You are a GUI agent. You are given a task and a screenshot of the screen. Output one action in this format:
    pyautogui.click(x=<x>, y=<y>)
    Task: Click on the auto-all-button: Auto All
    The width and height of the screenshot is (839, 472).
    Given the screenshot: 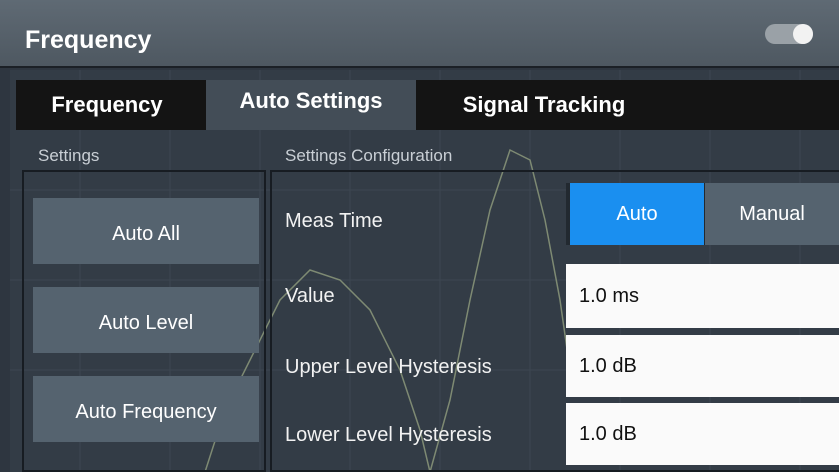 What is the action you would take?
    pyautogui.click(x=146, y=231)
    